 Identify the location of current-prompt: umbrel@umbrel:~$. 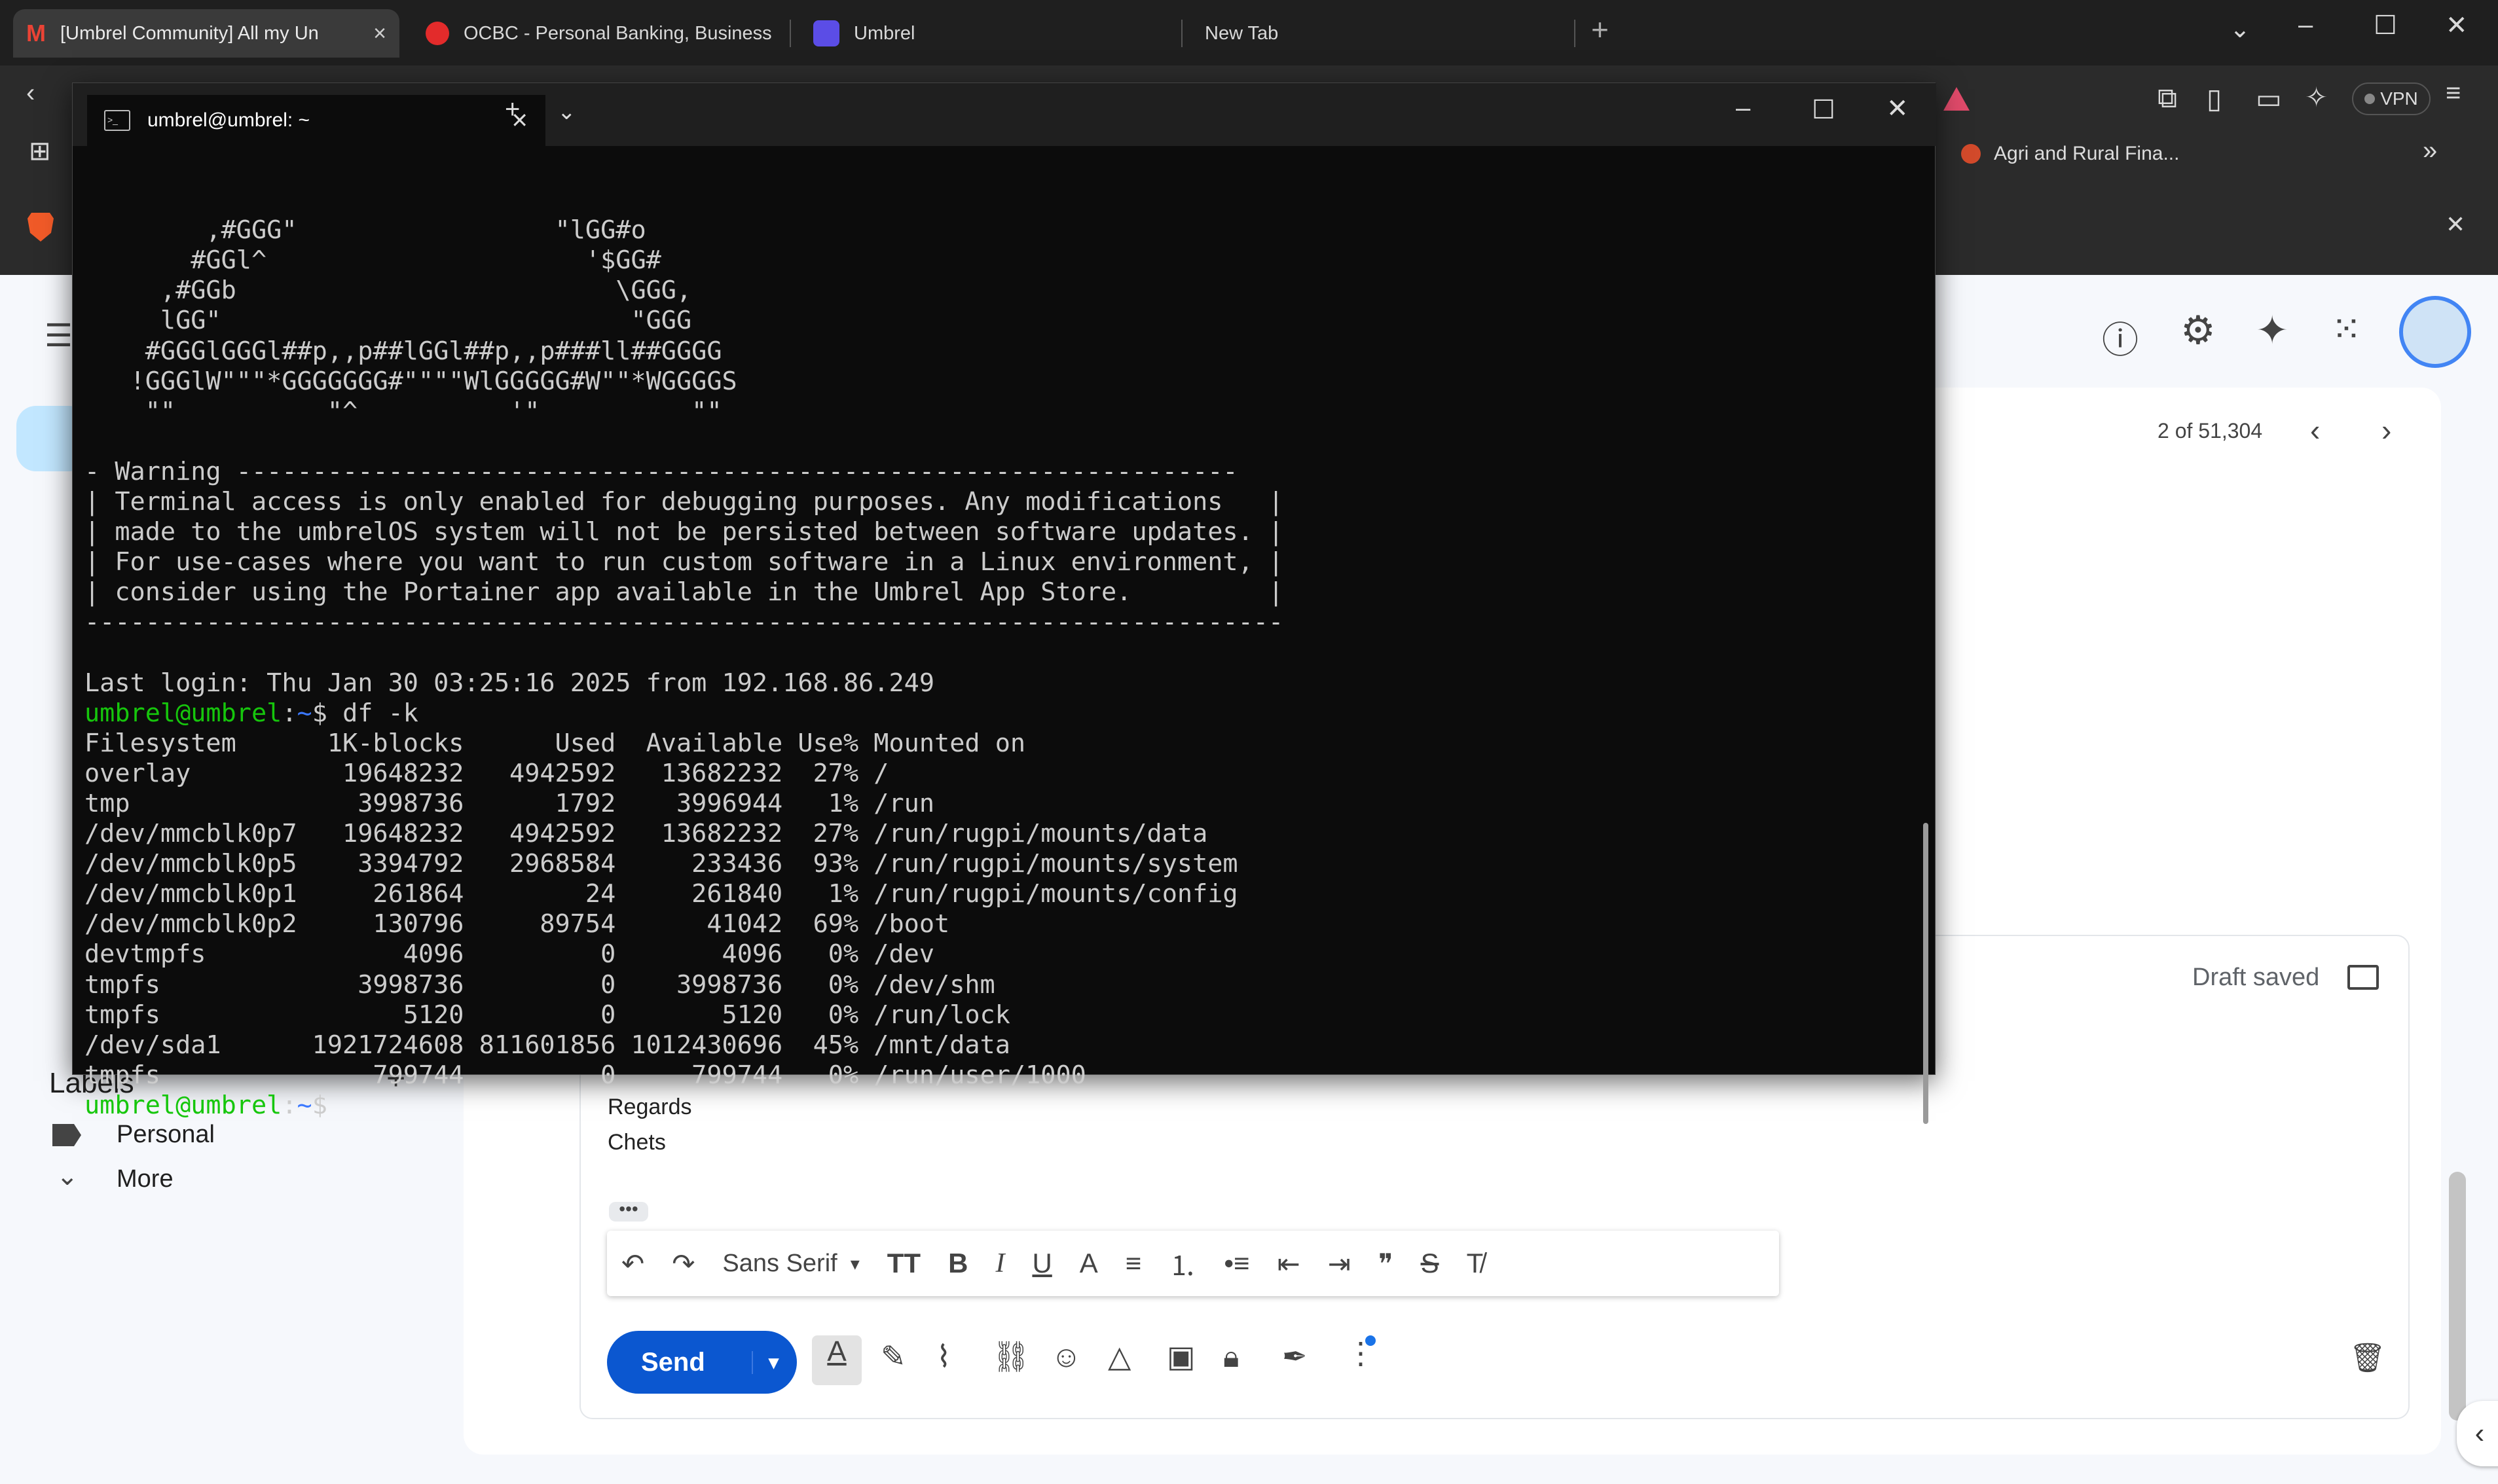
(1001, 1106).